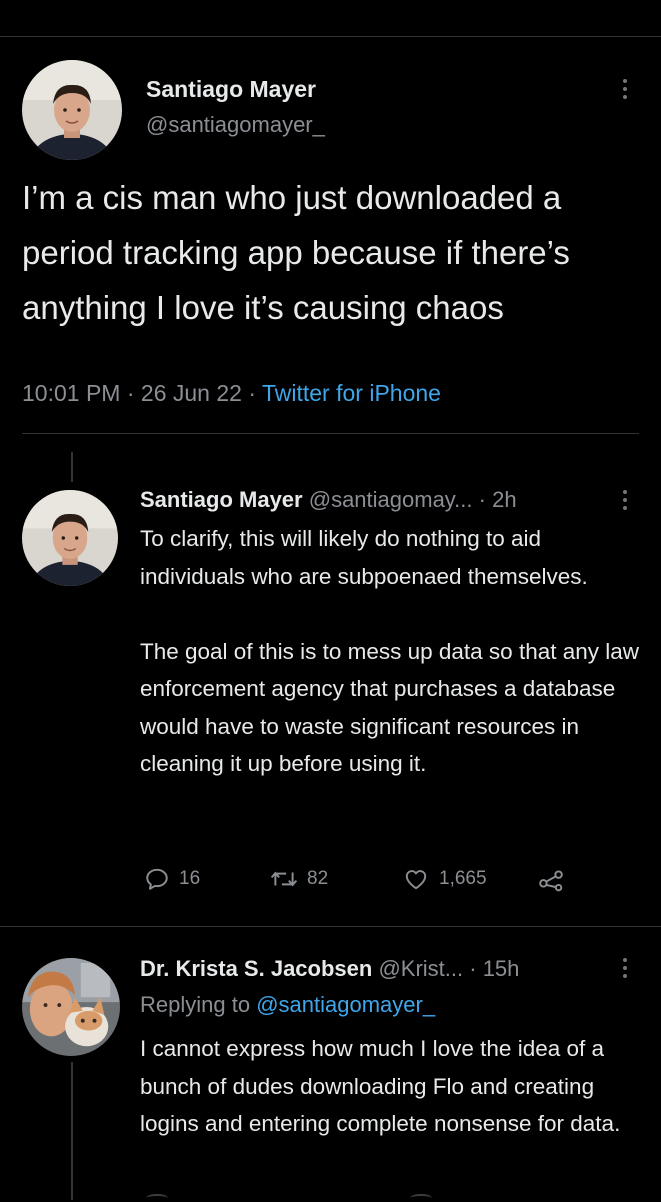  Describe the element at coordinates (318, 878) in the screenshot. I see `retweet-count: 82` at that location.